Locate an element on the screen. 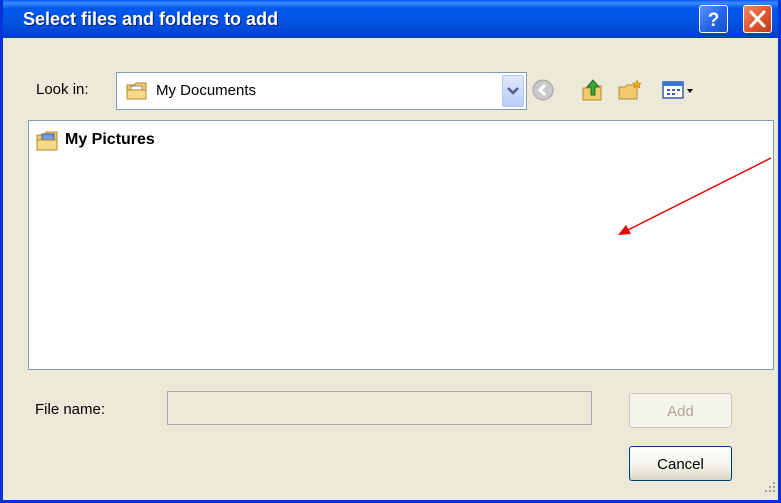  help-button: ? is located at coordinates (713, 19).